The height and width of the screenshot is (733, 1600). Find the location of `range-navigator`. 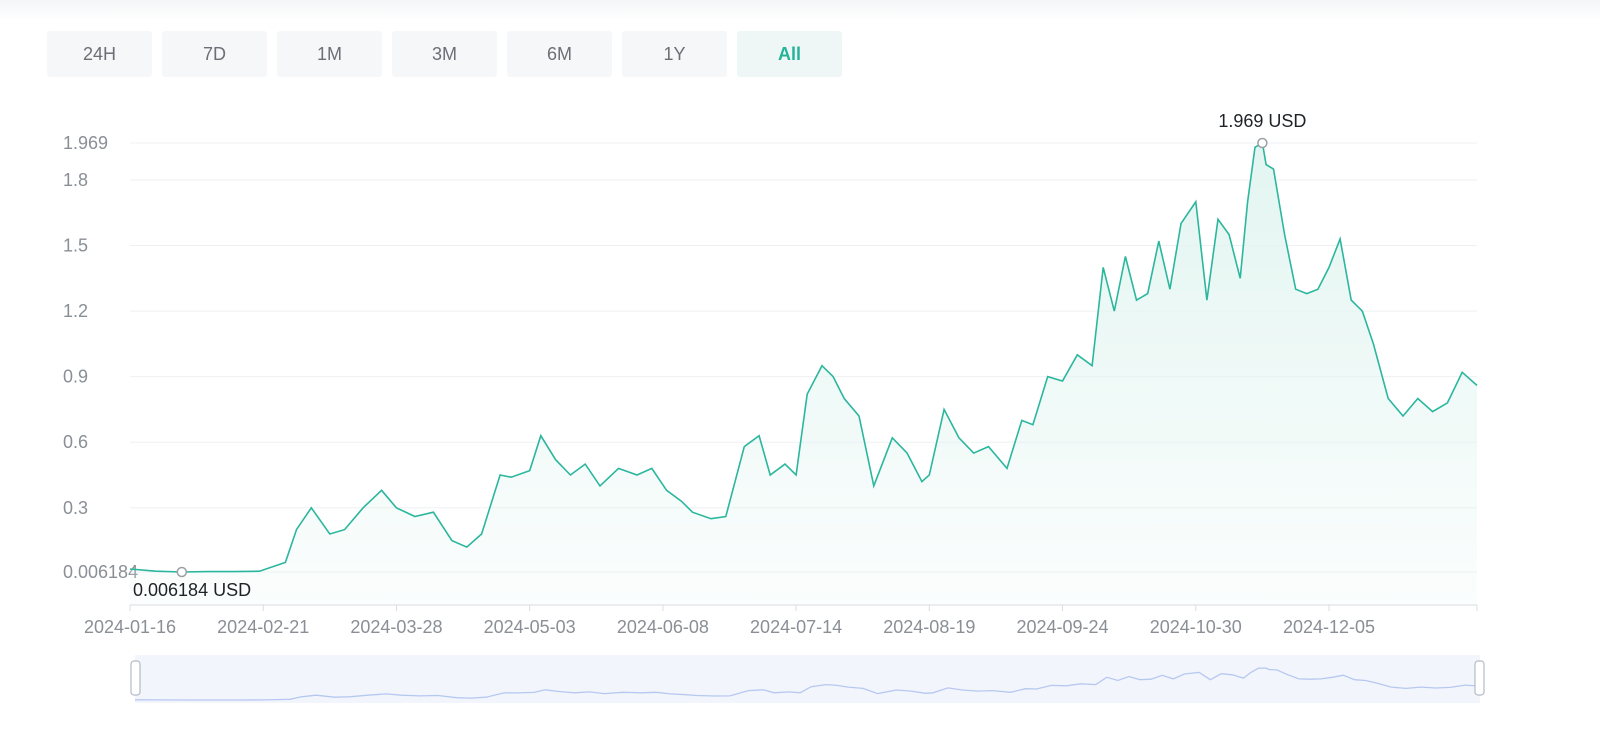

range-navigator is located at coordinates (807, 679).